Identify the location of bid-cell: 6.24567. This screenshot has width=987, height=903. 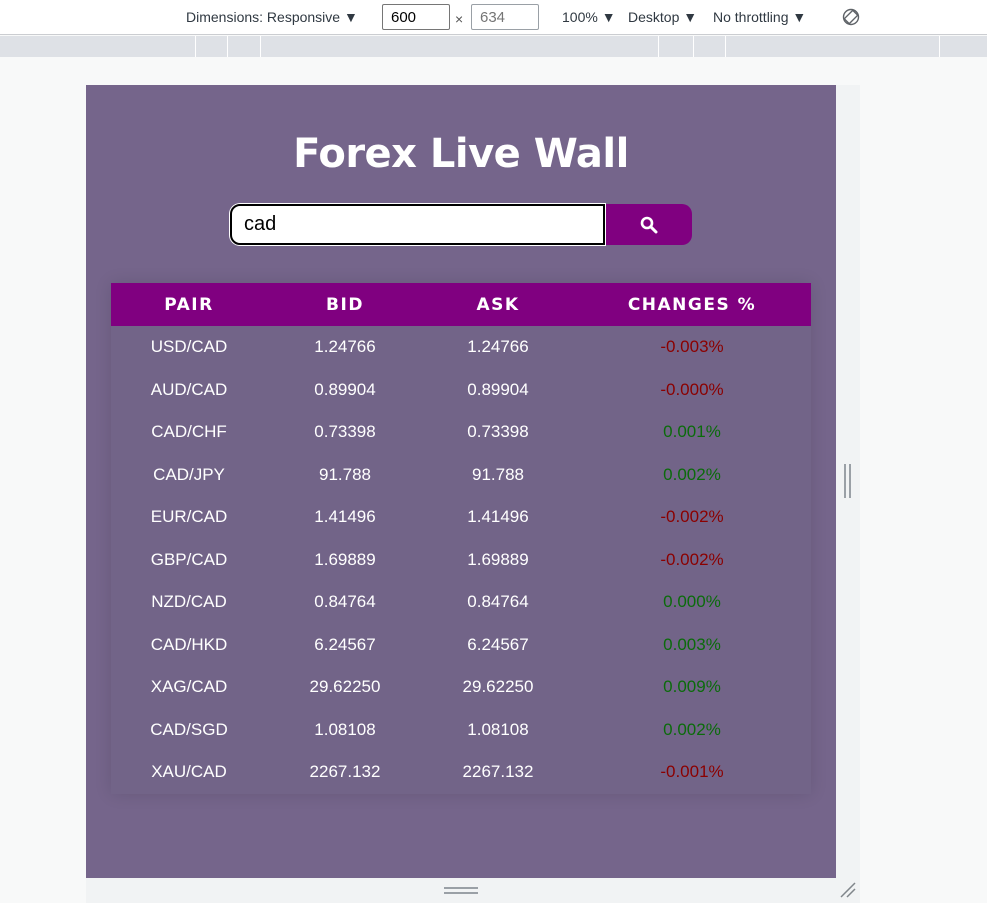
(345, 644).